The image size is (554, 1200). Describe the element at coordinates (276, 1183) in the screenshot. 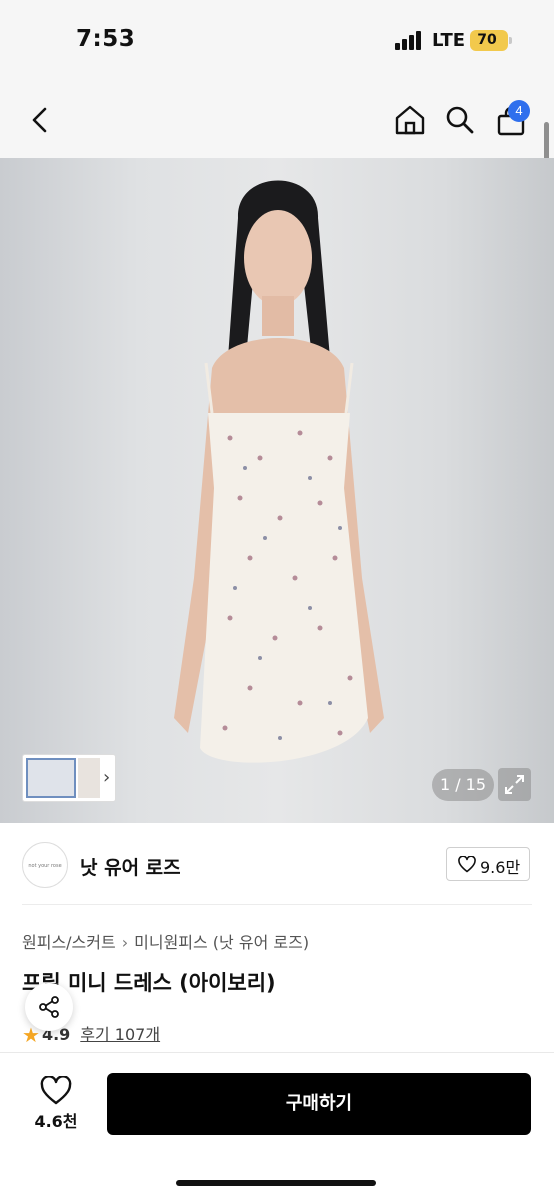

I see `home-indicator` at that location.